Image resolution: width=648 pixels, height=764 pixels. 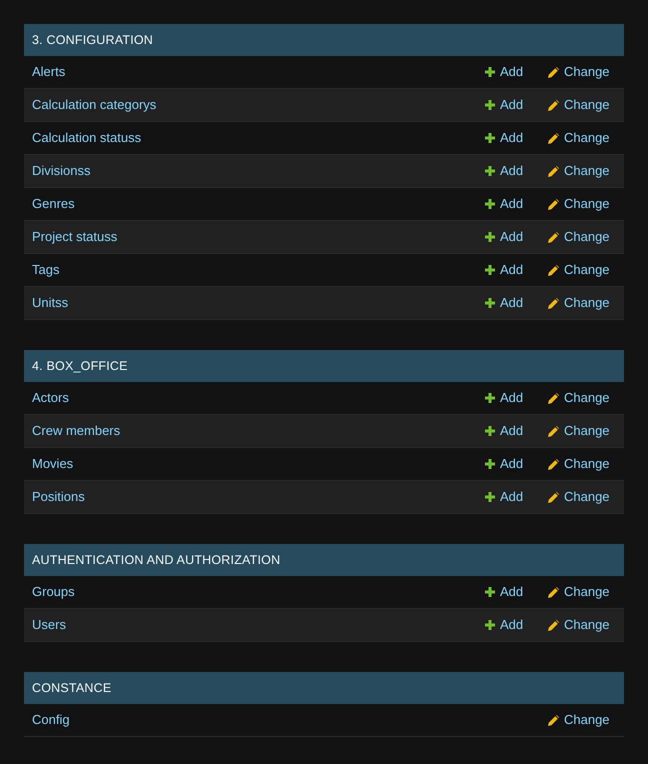 I want to click on model-link: Tags, so click(x=42, y=270).